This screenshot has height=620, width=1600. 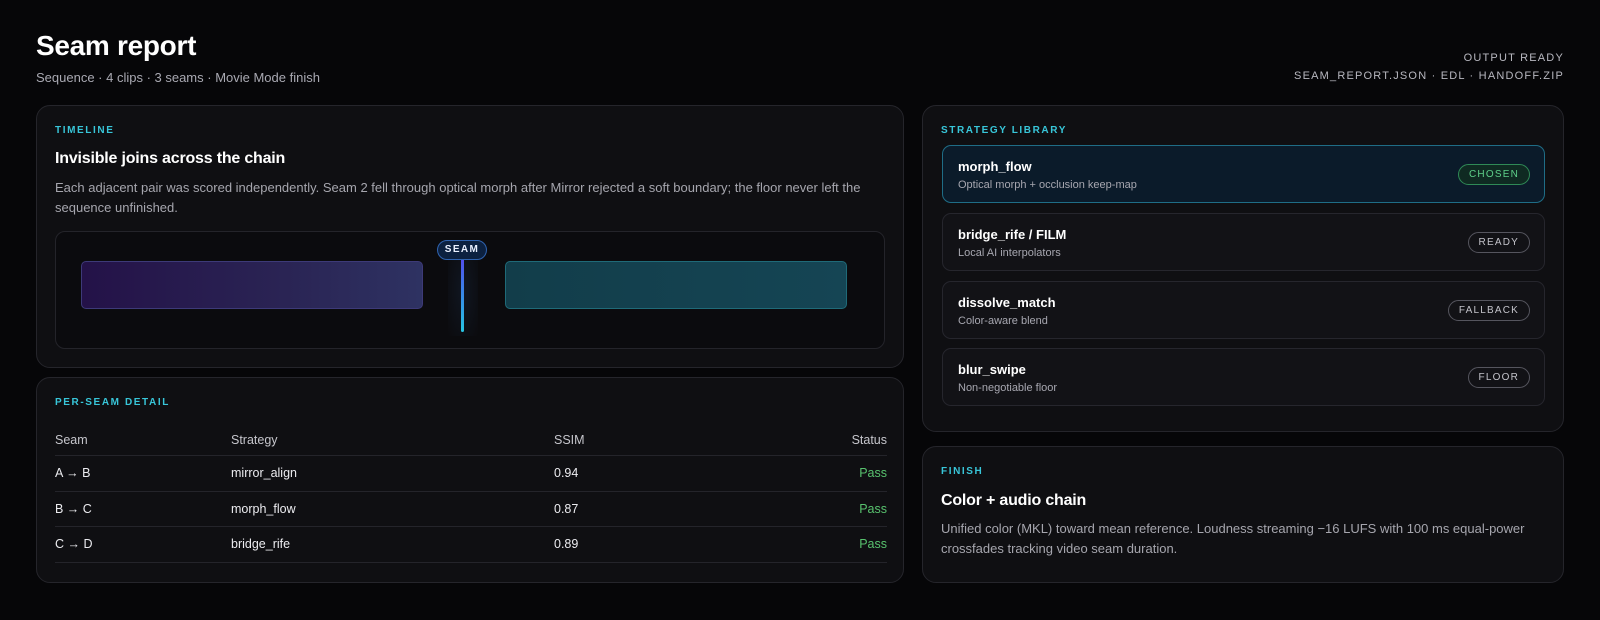 I want to click on strategy-name: morph_flow, so click(x=995, y=166).